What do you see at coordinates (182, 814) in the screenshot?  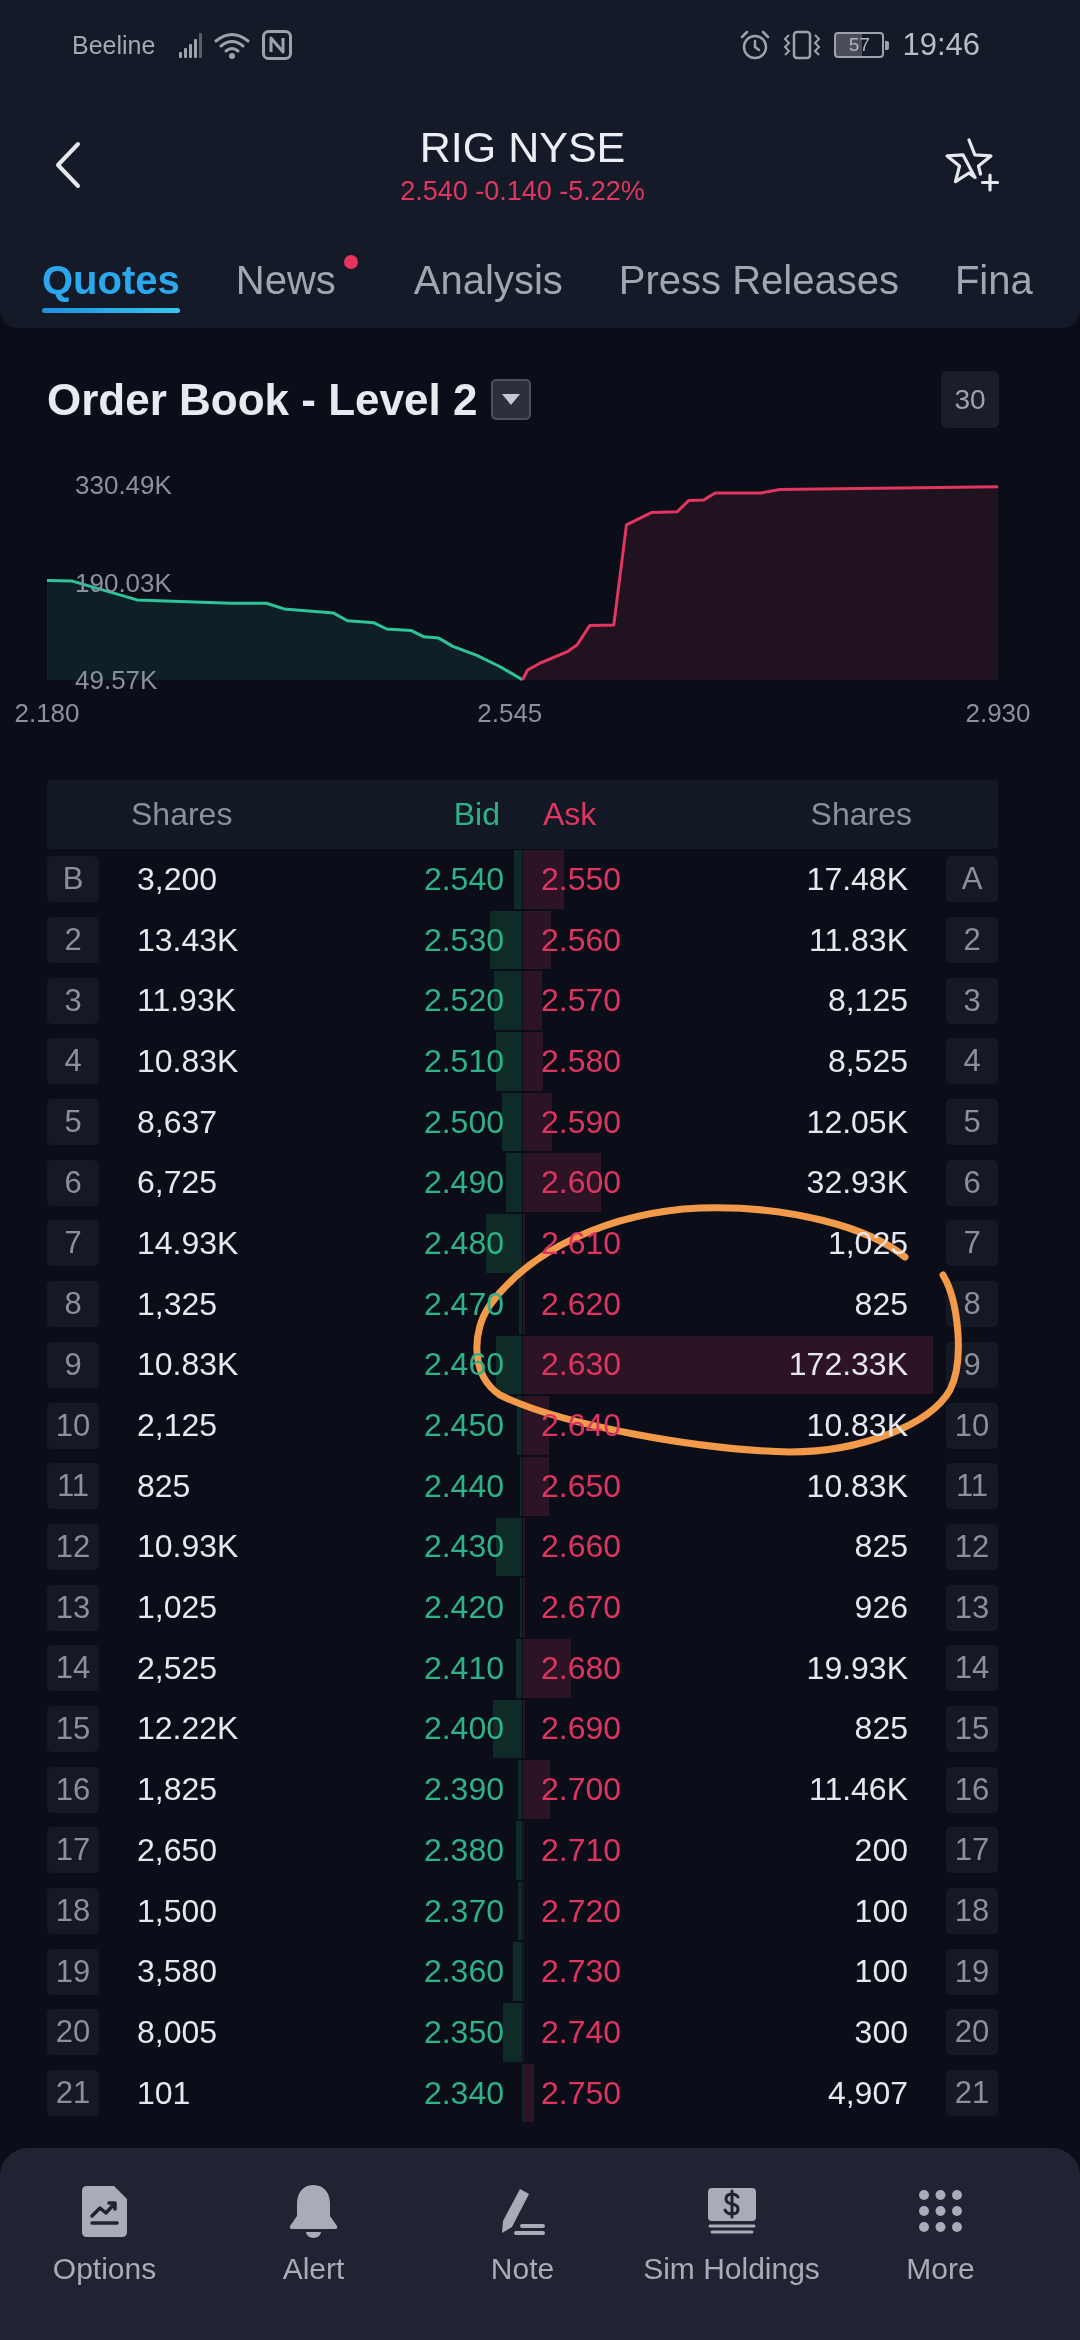 I see `column-header: Shares` at bounding box center [182, 814].